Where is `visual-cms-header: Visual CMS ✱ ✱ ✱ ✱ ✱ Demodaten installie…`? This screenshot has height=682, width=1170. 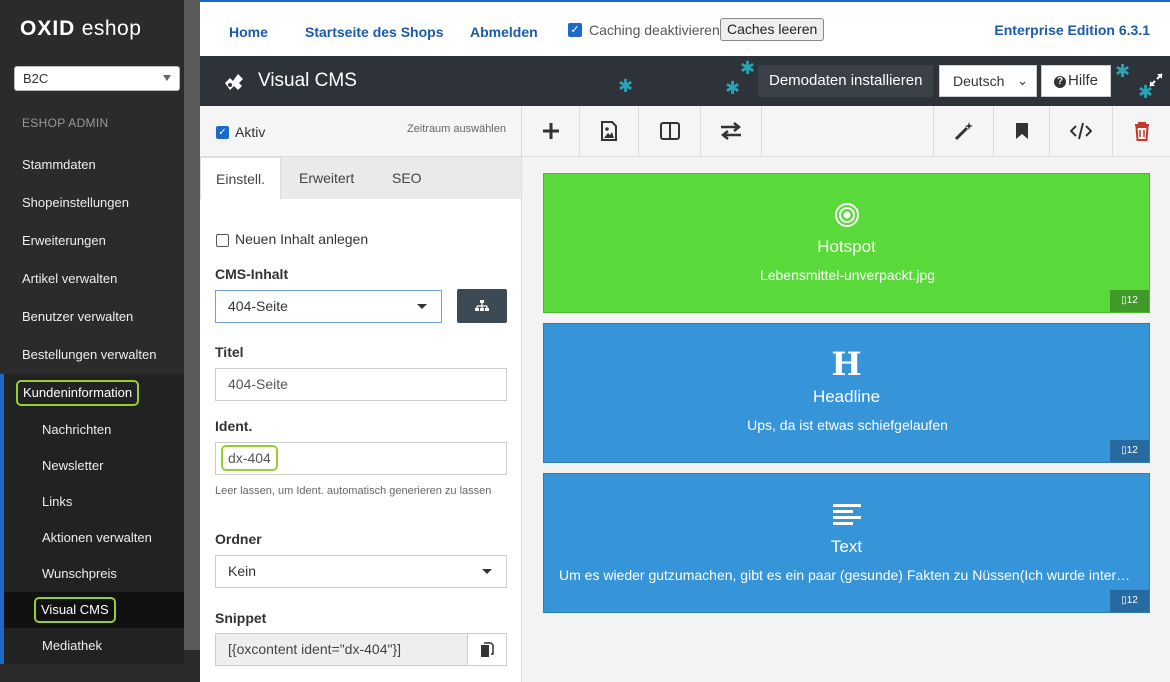 visual-cms-header: Visual CMS ✱ ✱ ✱ ✱ ✱ Demodaten installie… is located at coordinates (685, 81).